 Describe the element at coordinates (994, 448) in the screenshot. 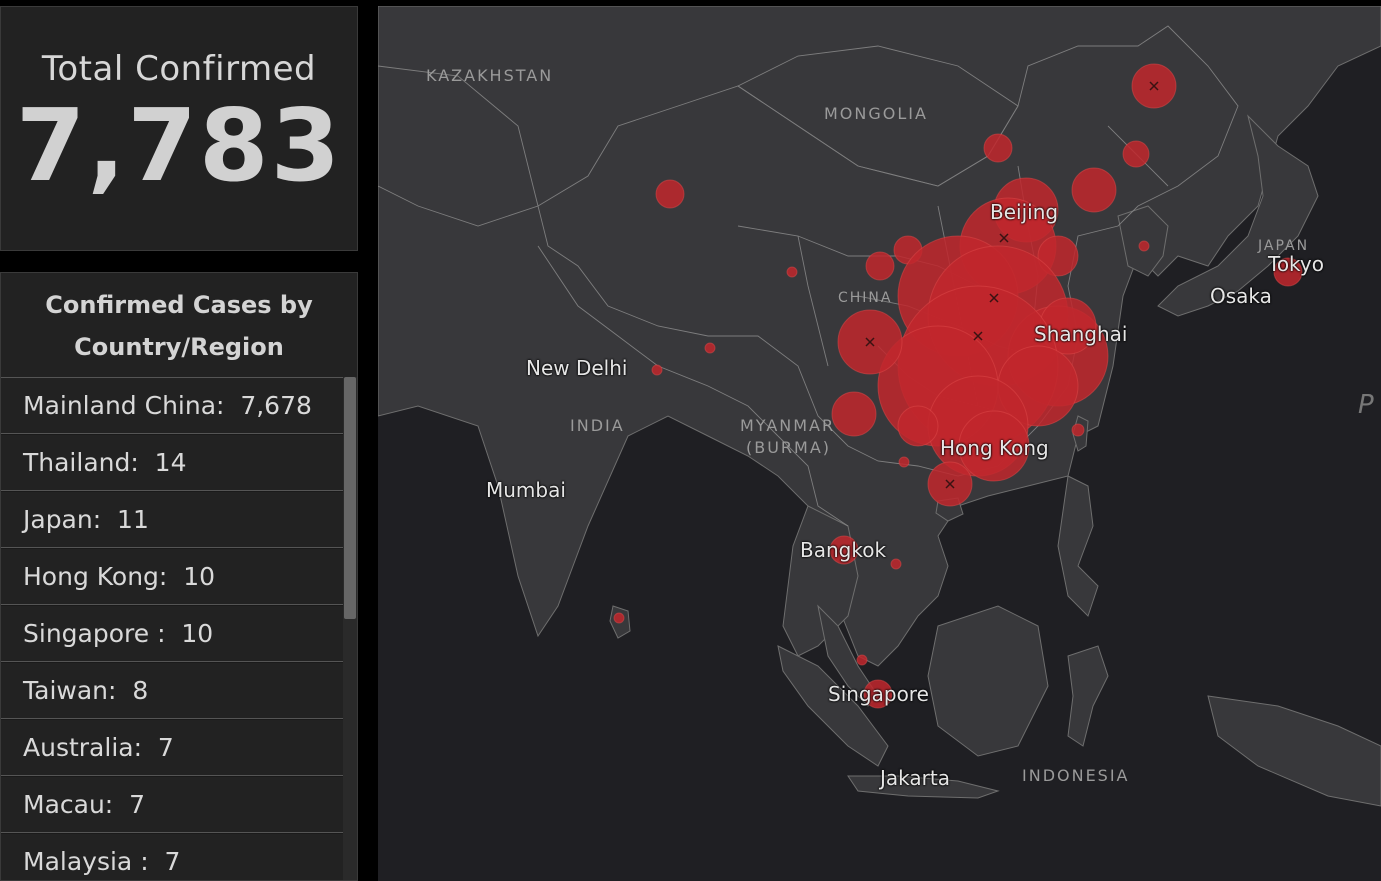

I see `label-hong-kong: Hong Kong` at that location.